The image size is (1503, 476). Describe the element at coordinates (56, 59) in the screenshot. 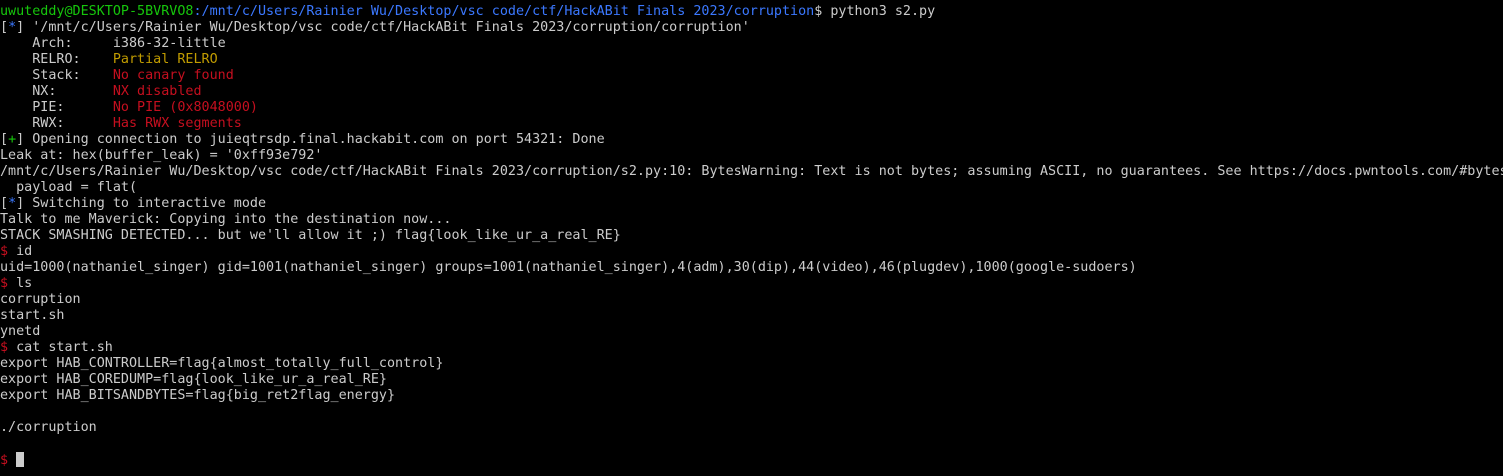

I see `relro-label: RELRO:` at that location.